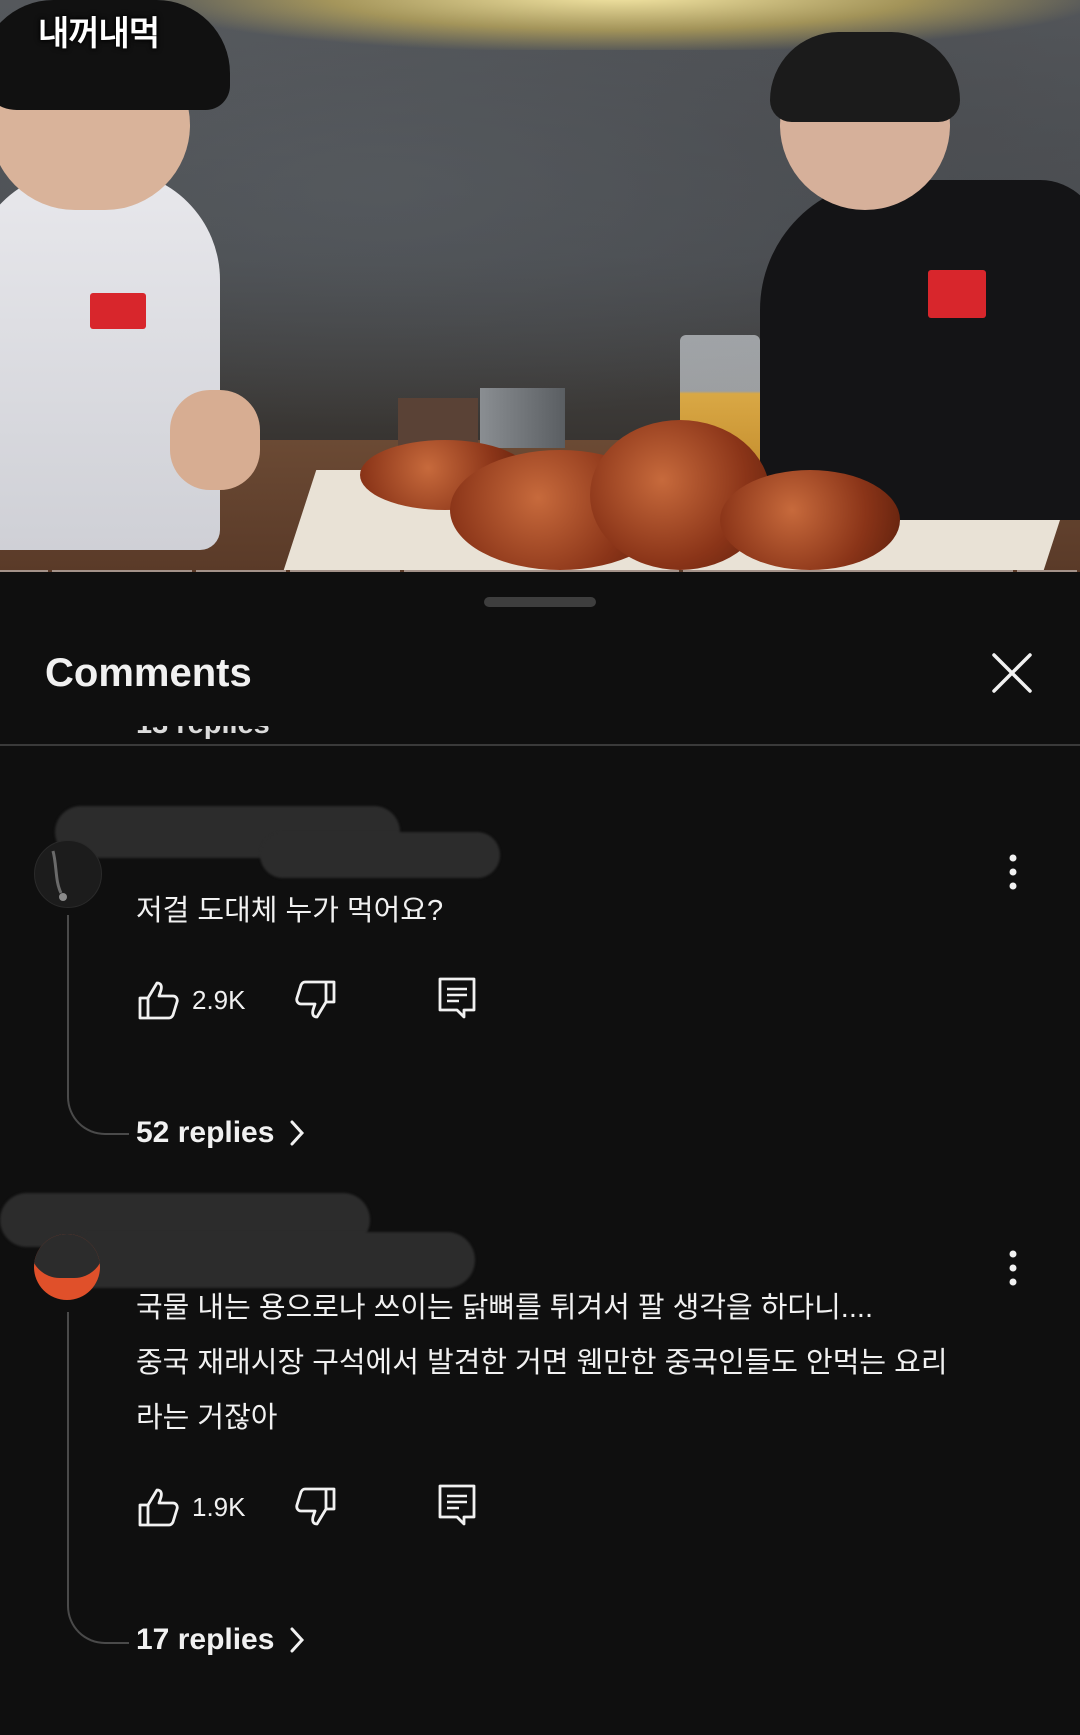  I want to click on like-count: 1.9K, so click(219, 1507).